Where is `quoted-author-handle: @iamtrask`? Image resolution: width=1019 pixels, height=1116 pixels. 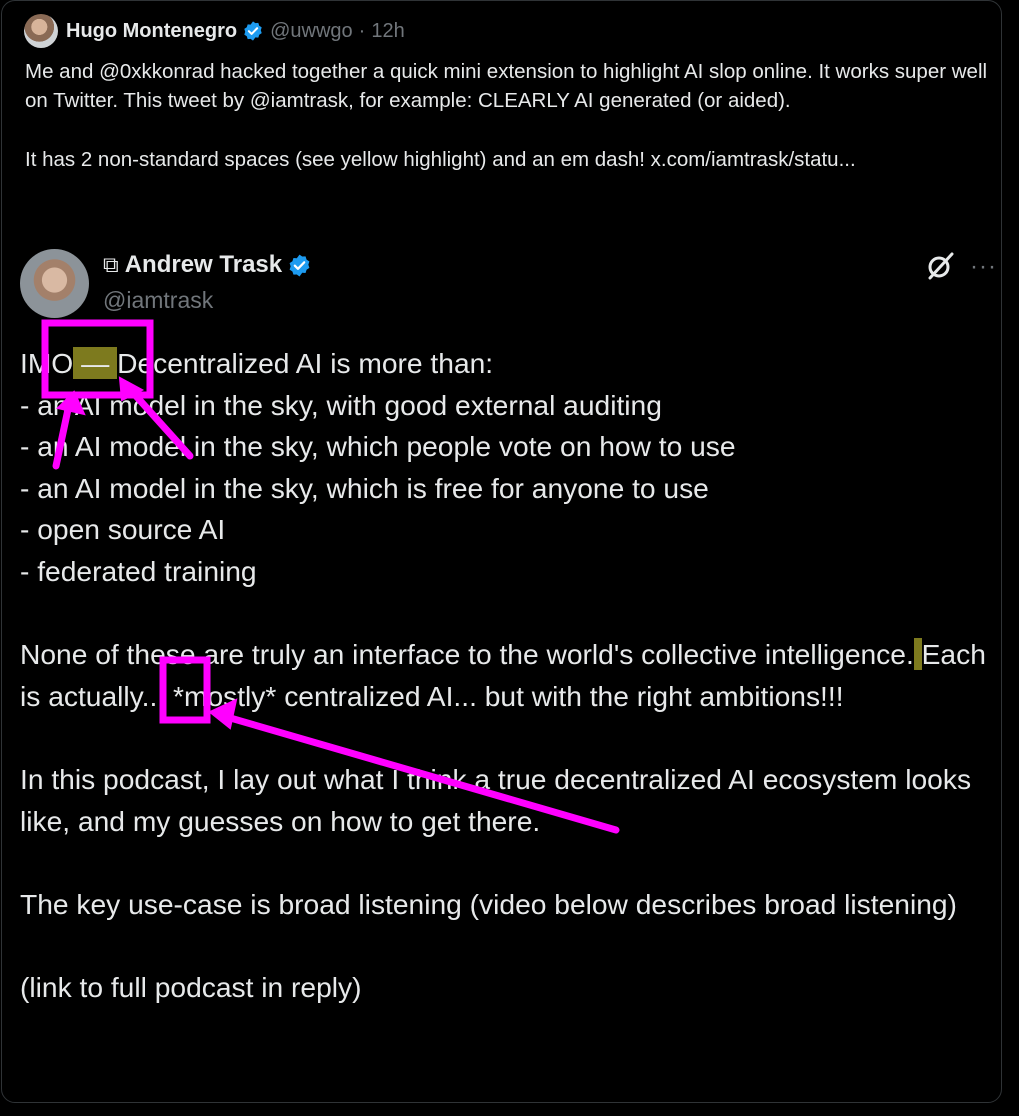
quoted-author-handle: @iamtrask is located at coordinates (158, 300).